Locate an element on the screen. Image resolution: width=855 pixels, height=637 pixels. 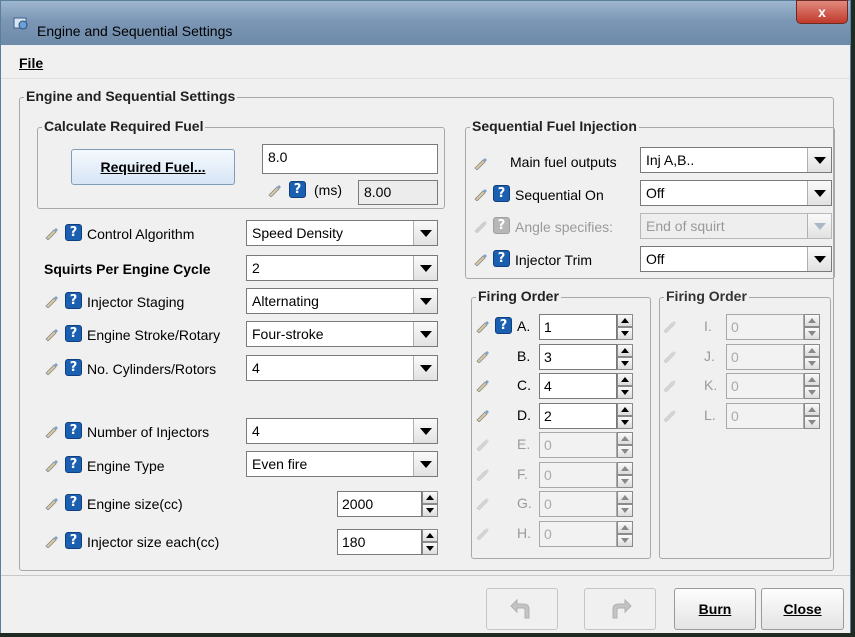
firing-order-label: H. is located at coordinates (524, 532).